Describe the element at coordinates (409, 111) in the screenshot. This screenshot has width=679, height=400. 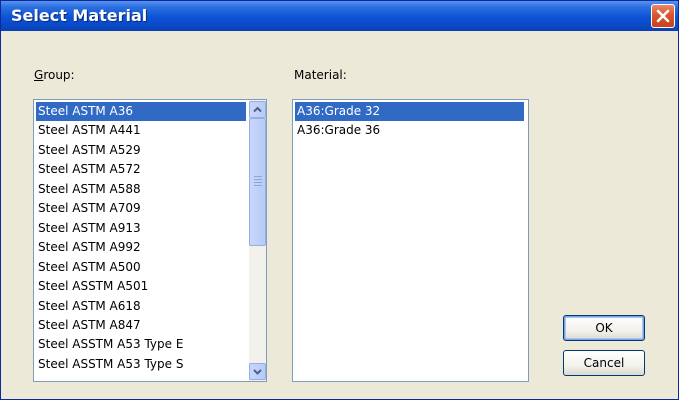
I see `list-item: A36:Grade 32` at that location.